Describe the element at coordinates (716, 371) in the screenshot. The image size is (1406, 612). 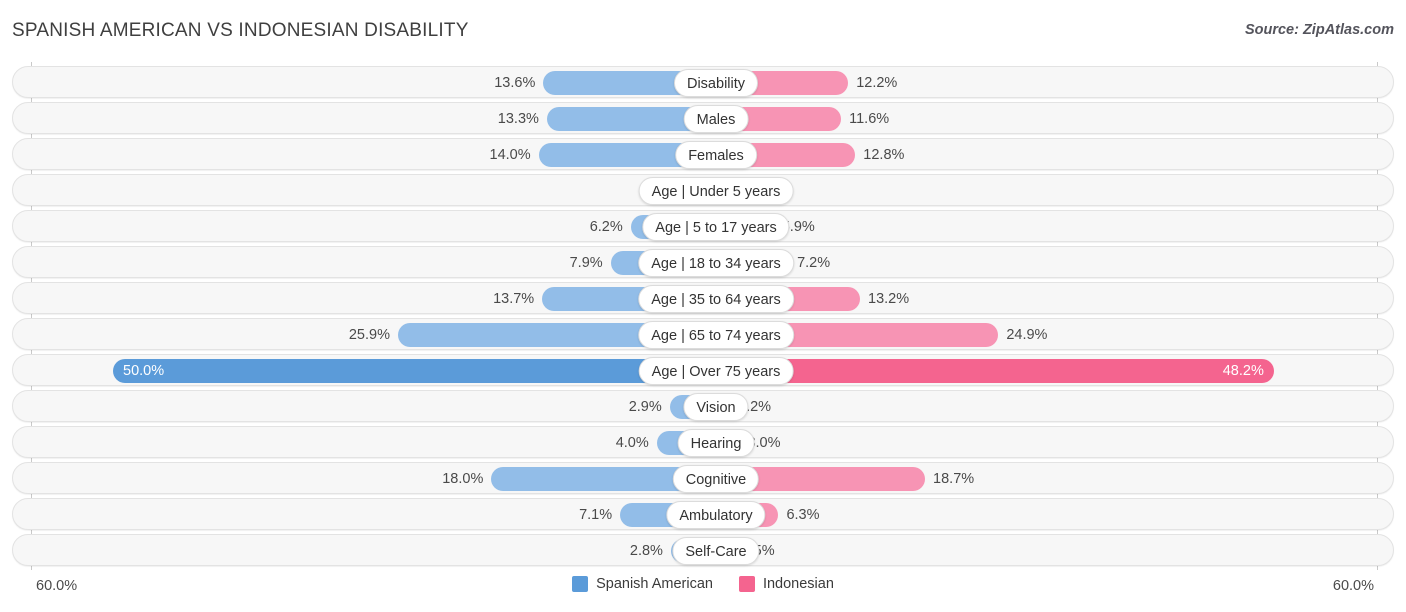
I see `category-label: Age | Over 75 years` at that location.